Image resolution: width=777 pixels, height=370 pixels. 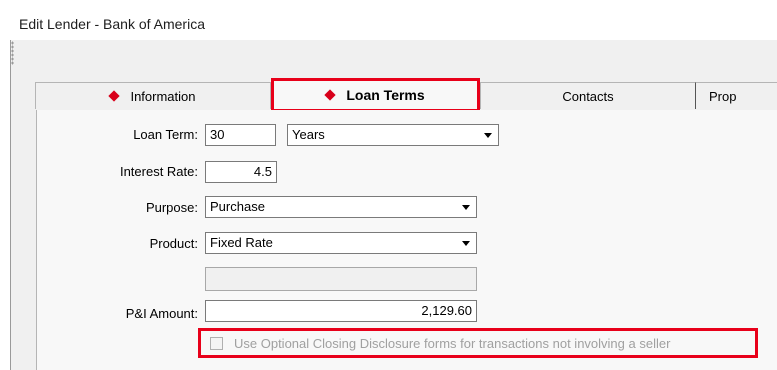 What do you see at coordinates (216, 343) in the screenshot?
I see `optional-cd-checkbox` at bounding box center [216, 343].